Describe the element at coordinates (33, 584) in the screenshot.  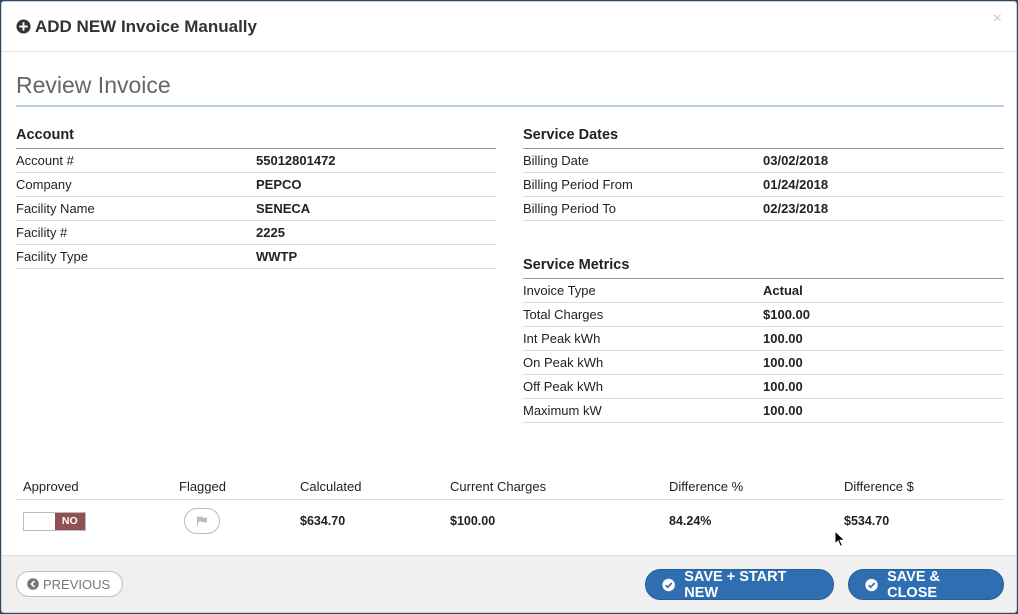
I see `arrow-left-circle-icon` at that location.